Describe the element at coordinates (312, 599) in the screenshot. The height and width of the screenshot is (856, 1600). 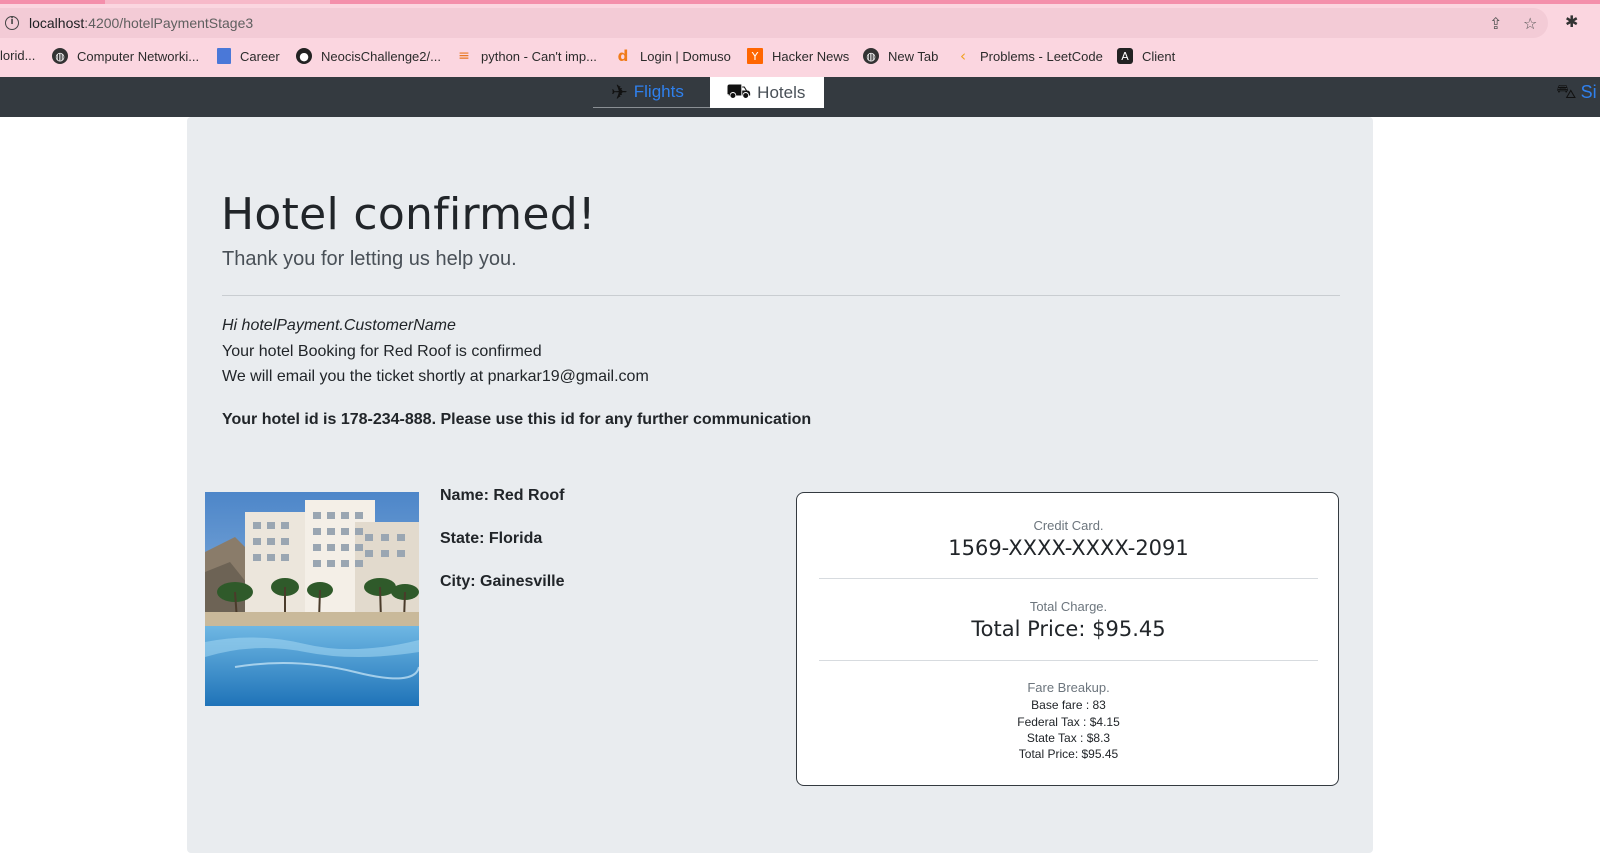
I see `hotel-image` at that location.